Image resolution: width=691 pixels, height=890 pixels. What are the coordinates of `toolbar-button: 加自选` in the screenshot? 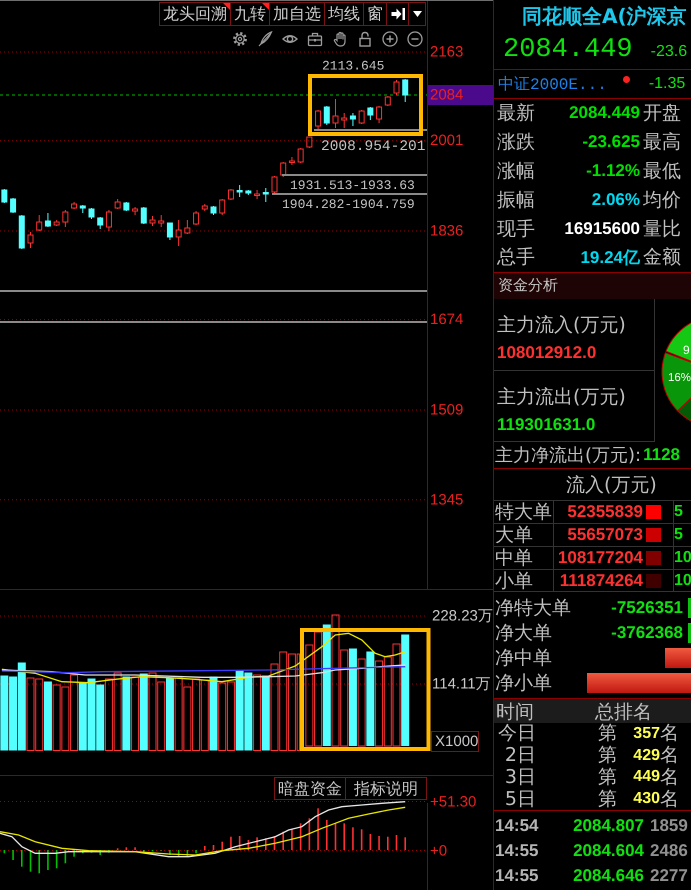 It's located at (297, 14).